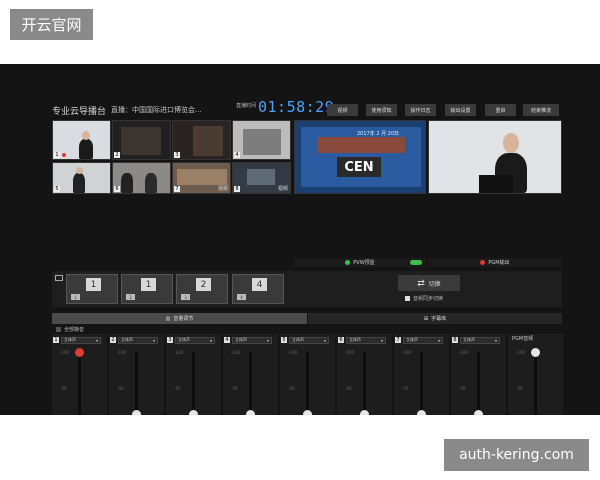 Image resolution: width=600 pixels, height=480 pixels. What do you see at coordinates (342, 110) in the screenshot?
I see `video-button: 视频` at bounding box center [342, 110].